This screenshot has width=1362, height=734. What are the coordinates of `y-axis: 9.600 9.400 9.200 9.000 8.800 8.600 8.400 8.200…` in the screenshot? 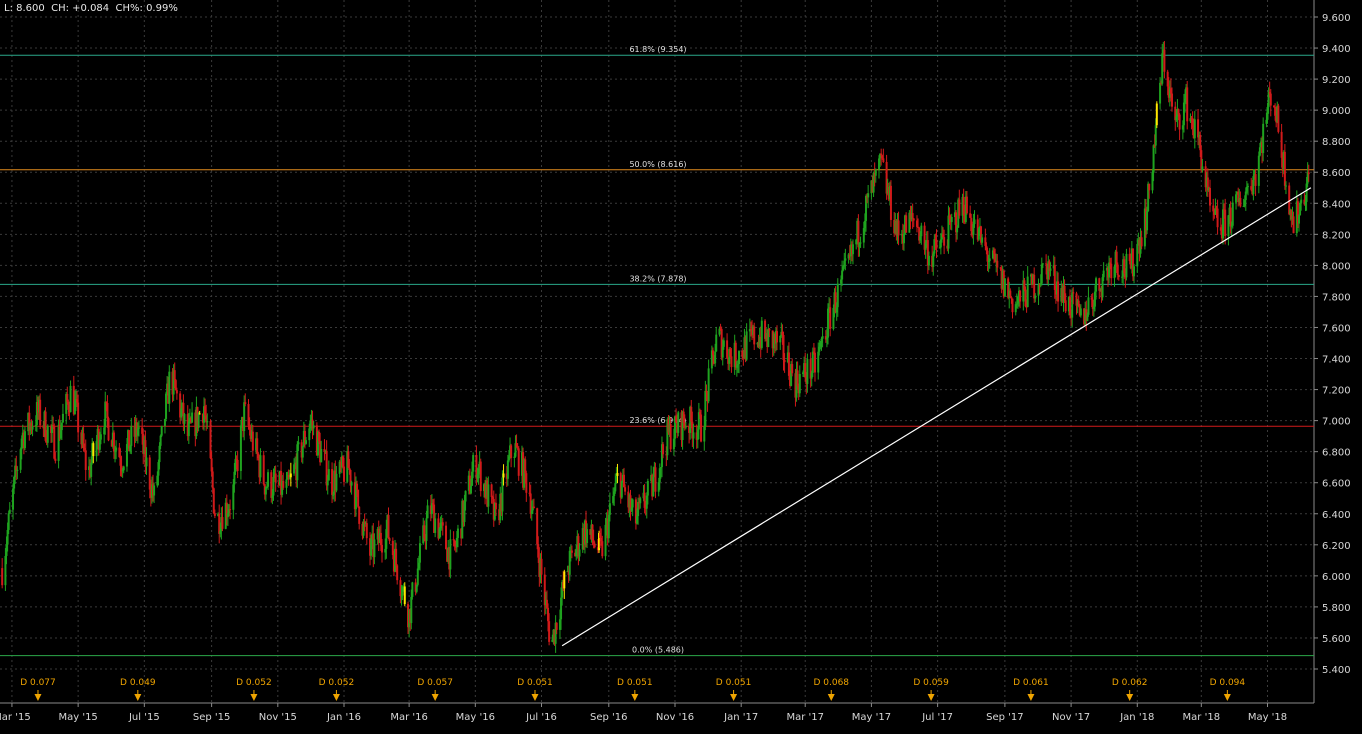 It's located at (1332, 344).